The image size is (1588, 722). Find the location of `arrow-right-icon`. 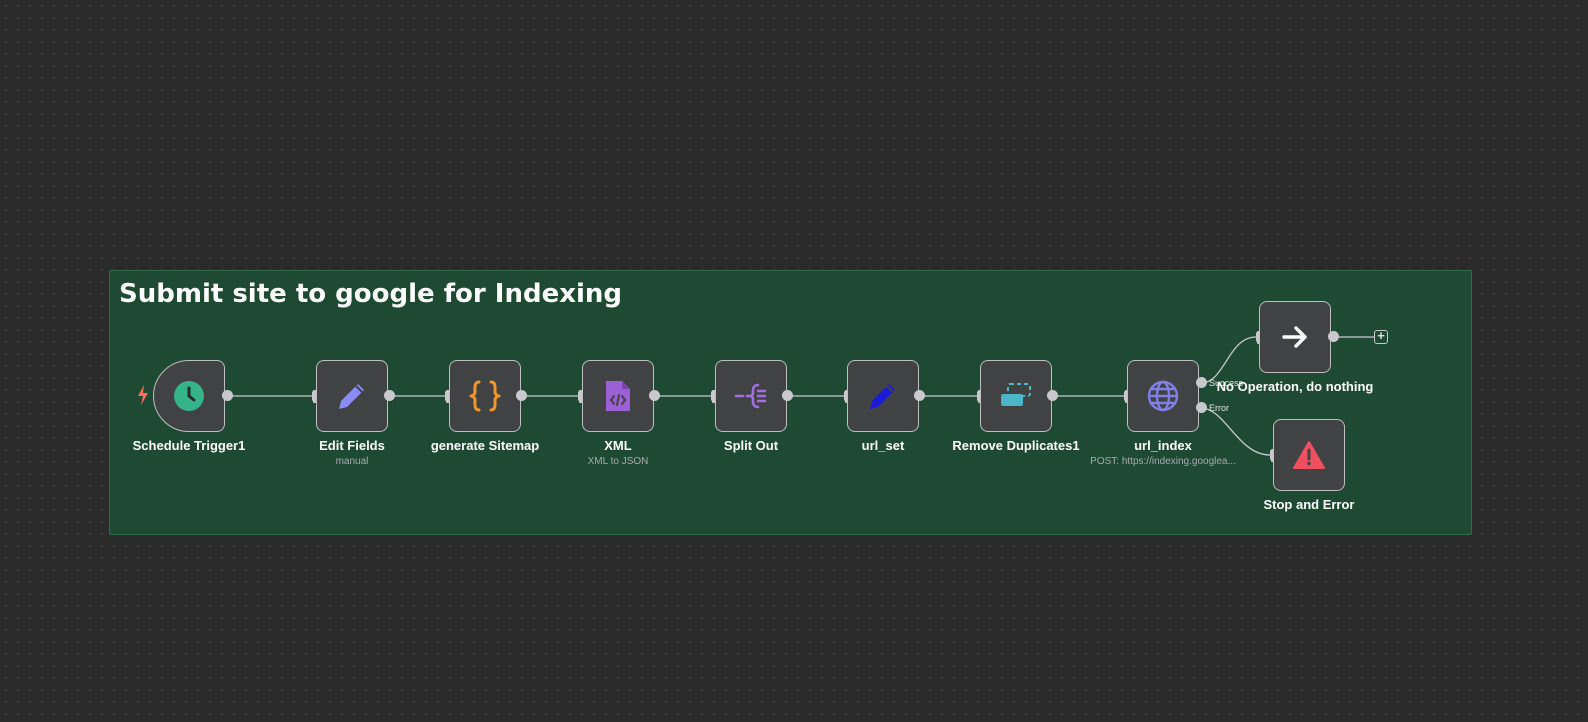

arrow-right-icon is located at coordinates (1295, 337).